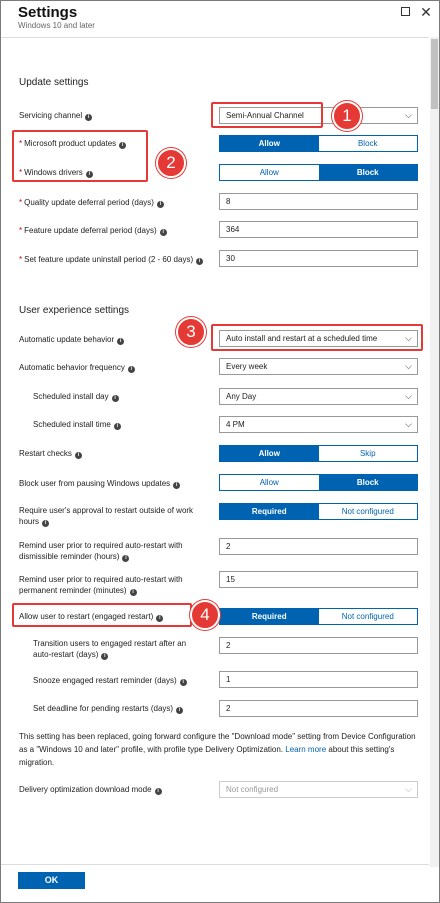 The image size is (440, 903). What do you see at coordinates (220, 19) in the screenshot?
I see `blade-header: Settings Windows 10 and later ✕` at bounding box center [220, 19].